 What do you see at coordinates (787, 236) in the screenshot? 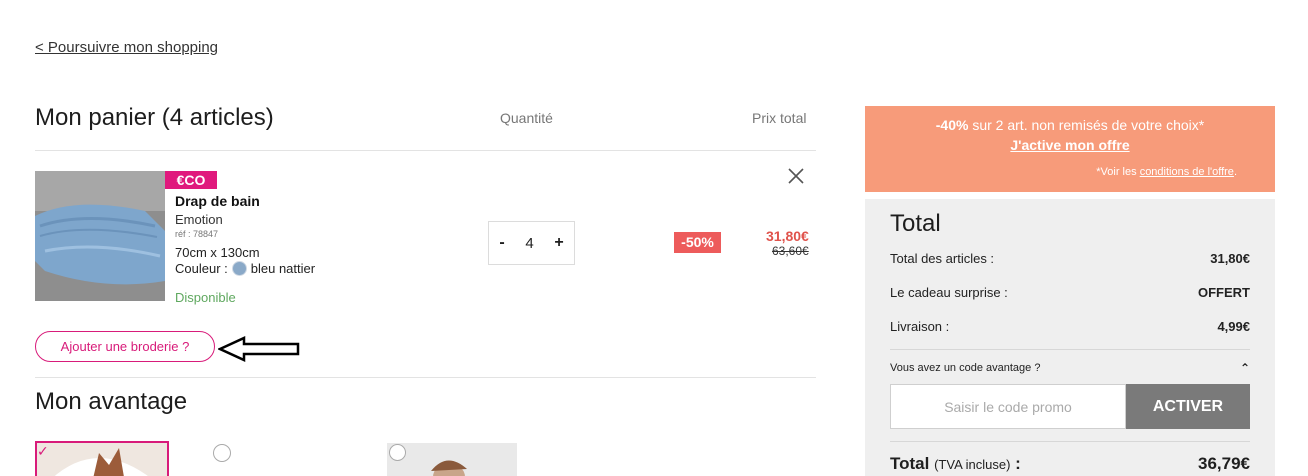
I see `price-discounted: 31,80€` at bounding box center [787, 236].